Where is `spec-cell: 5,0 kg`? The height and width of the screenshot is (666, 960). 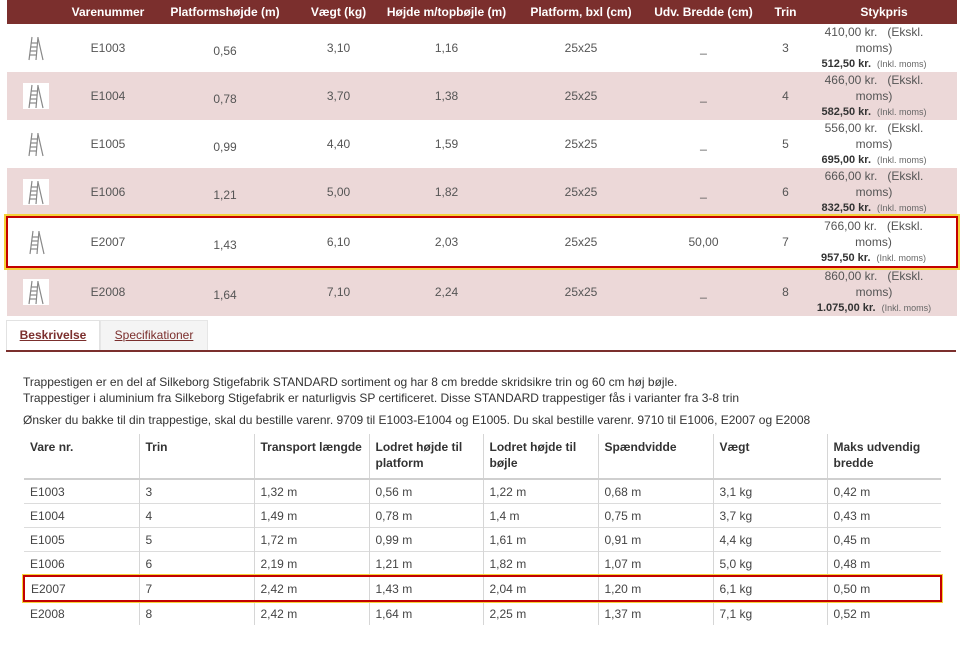 spec-cell: 5,0 kg is located at coordinates (769, 563).